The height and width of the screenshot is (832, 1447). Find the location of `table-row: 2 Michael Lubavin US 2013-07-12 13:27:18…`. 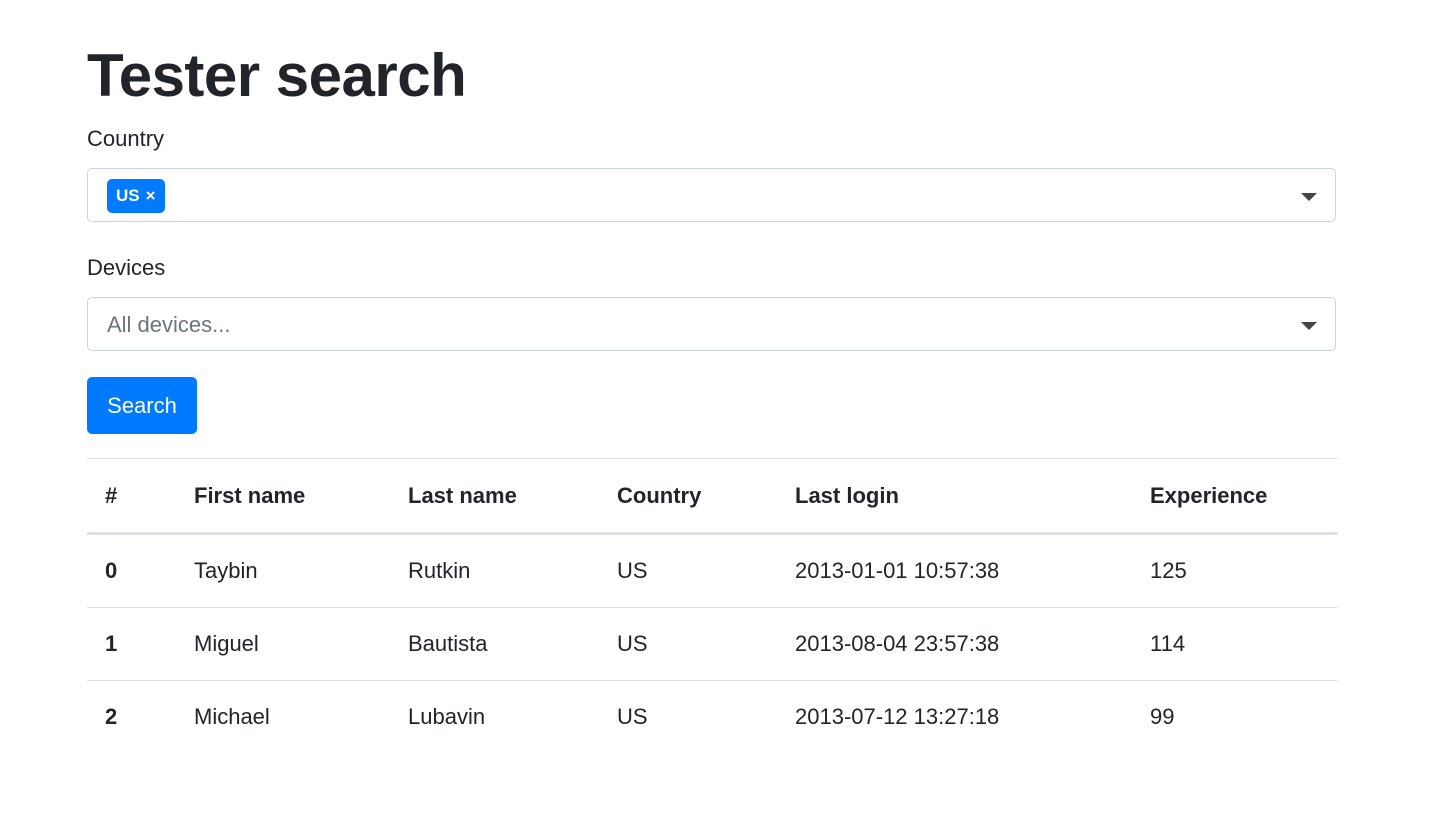

table-row: 2 Michael Lubavin US 2013-07-12 13:27:18… is located at coordinates (712, 716).